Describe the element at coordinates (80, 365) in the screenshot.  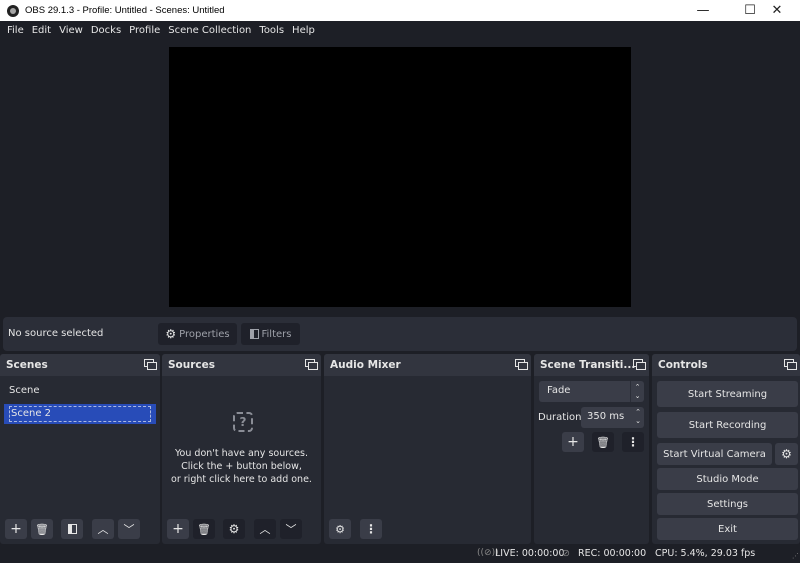
I see `scenes-header: Scenes` at that location.